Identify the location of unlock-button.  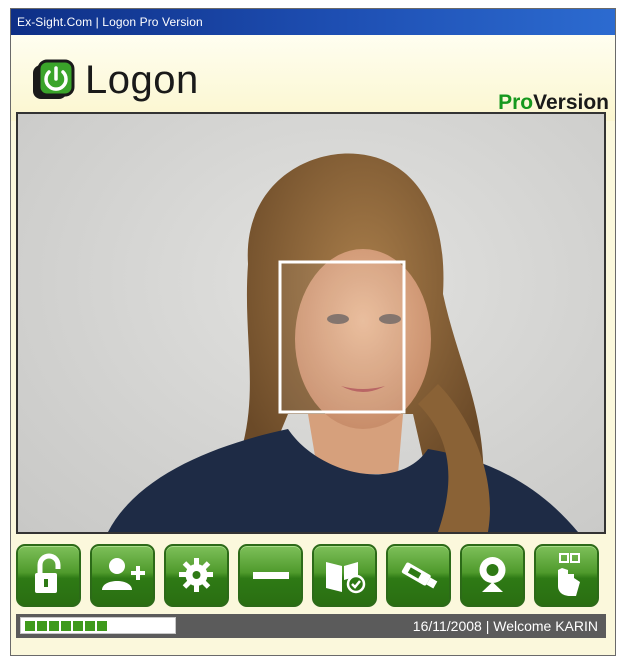
(48, 575).